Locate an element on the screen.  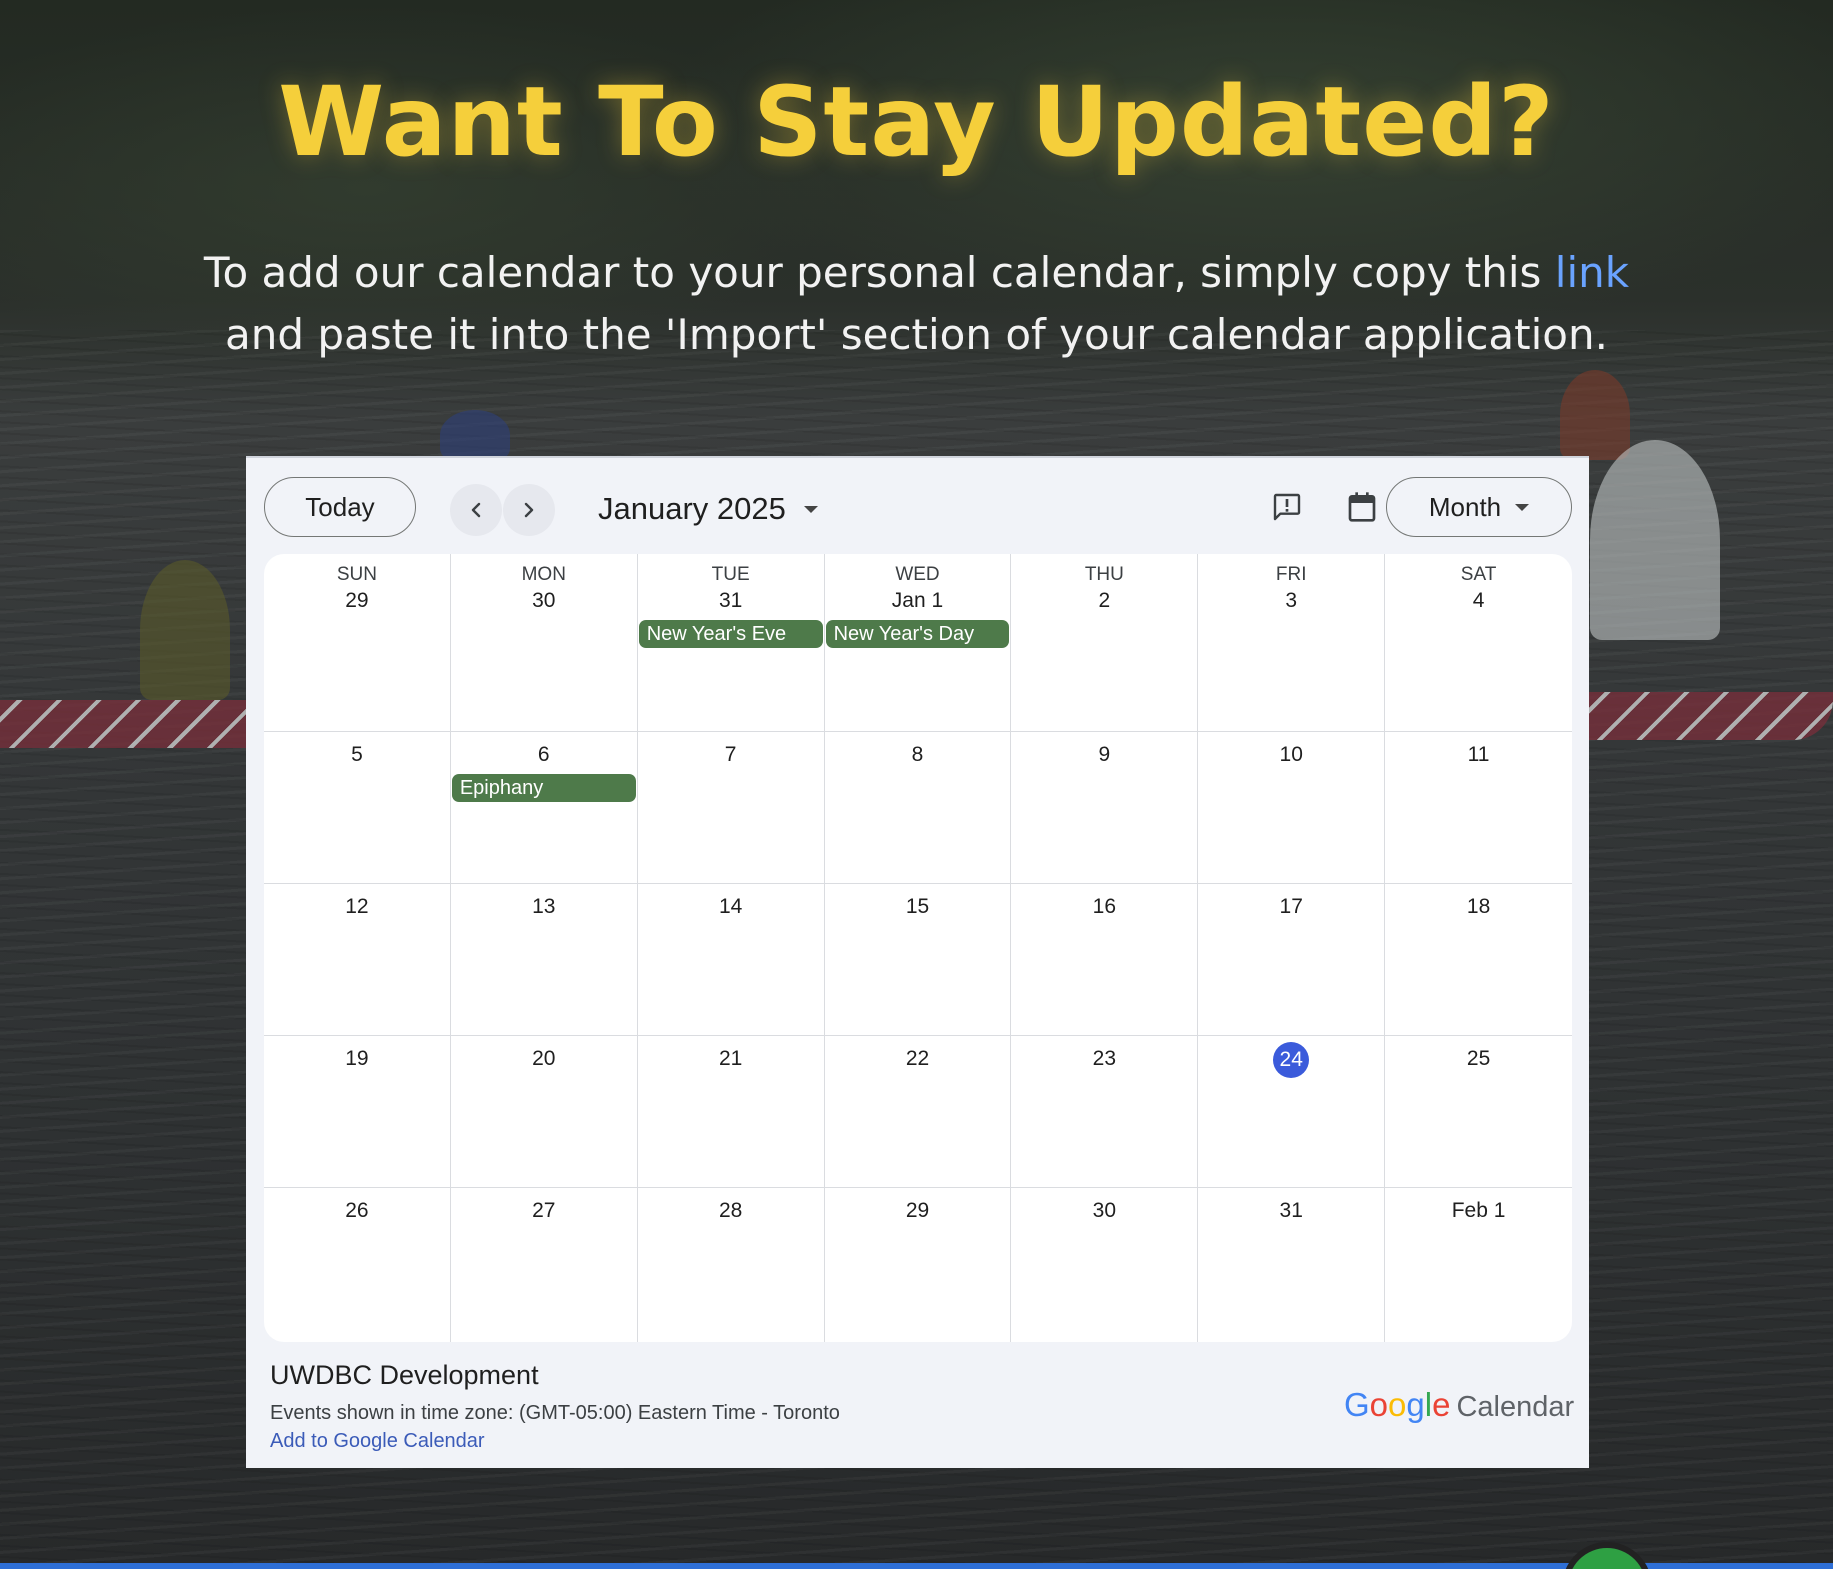
date-number: 10 is located at coordinates (1291, 755).